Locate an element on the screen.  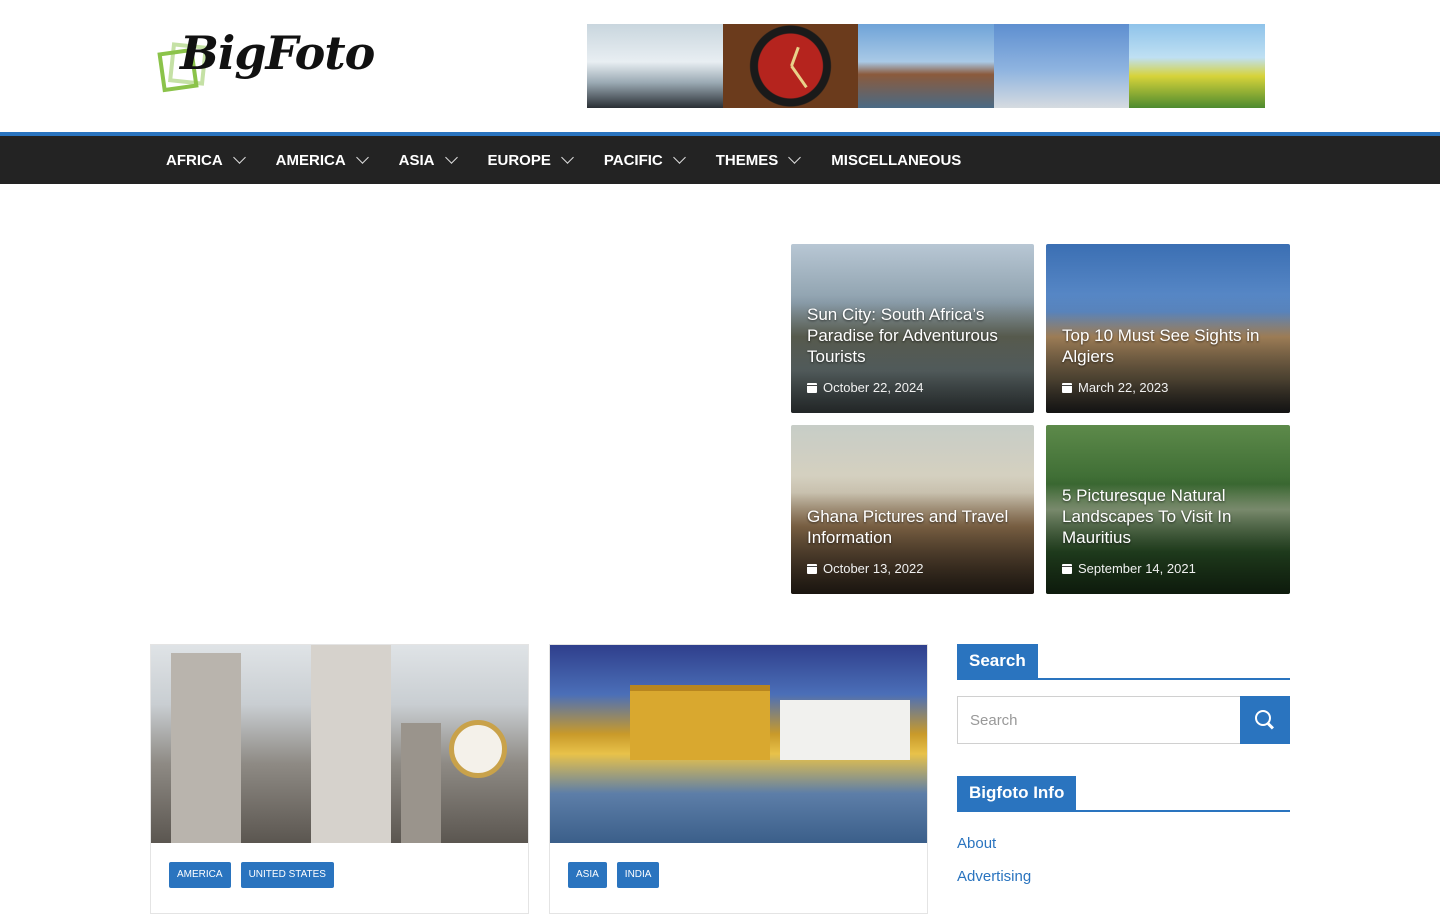
nav-item-america: AMERICA is located at coordinates (322, 160).